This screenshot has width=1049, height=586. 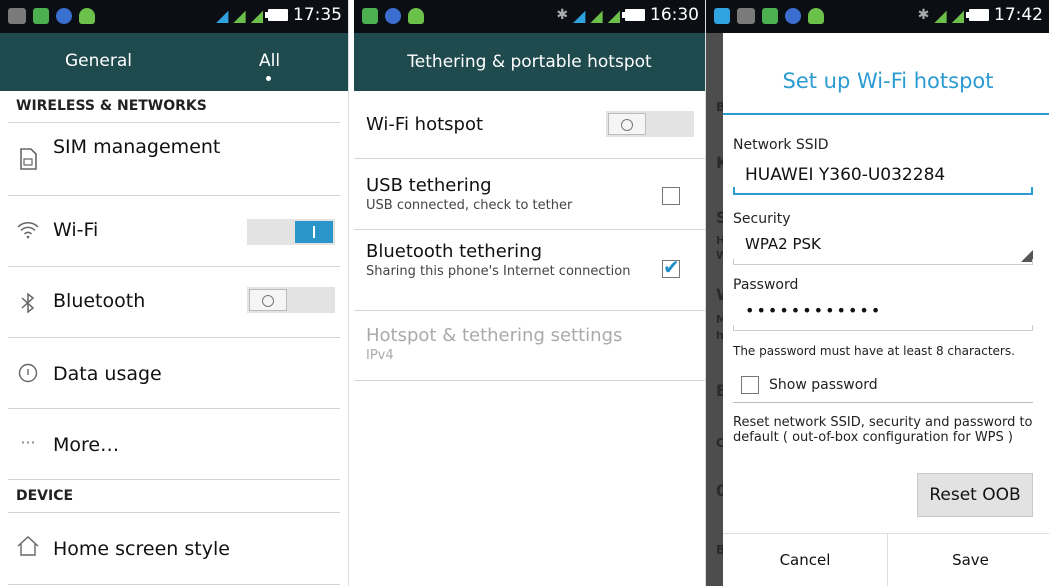 I want to click on hotspot-settings-item: Hotspot & tethering settings IPv4, so click(x=529, y=344).